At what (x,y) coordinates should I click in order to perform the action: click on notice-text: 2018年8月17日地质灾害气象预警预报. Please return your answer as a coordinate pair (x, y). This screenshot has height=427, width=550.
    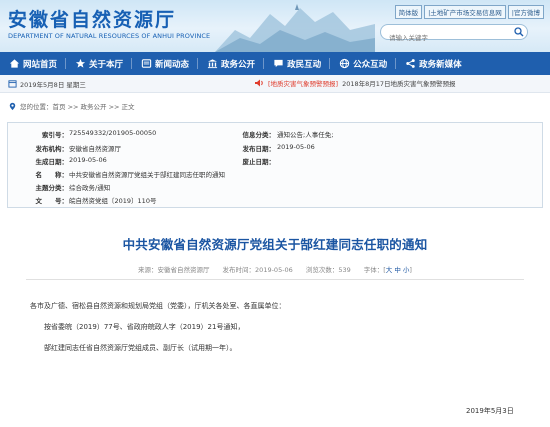
    Looking at the image, I should click on (398, 83).